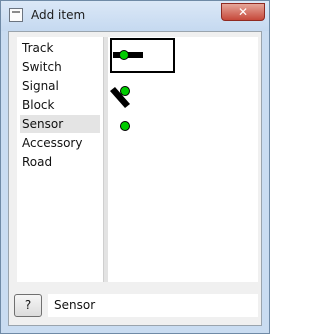 Image resolution: width=320 pixels, height=334 pixels. What do you see at coordinates (153, 305) in the screenshot?
I see `selected-item-field: Sensor` at bounding box center [153, 305].